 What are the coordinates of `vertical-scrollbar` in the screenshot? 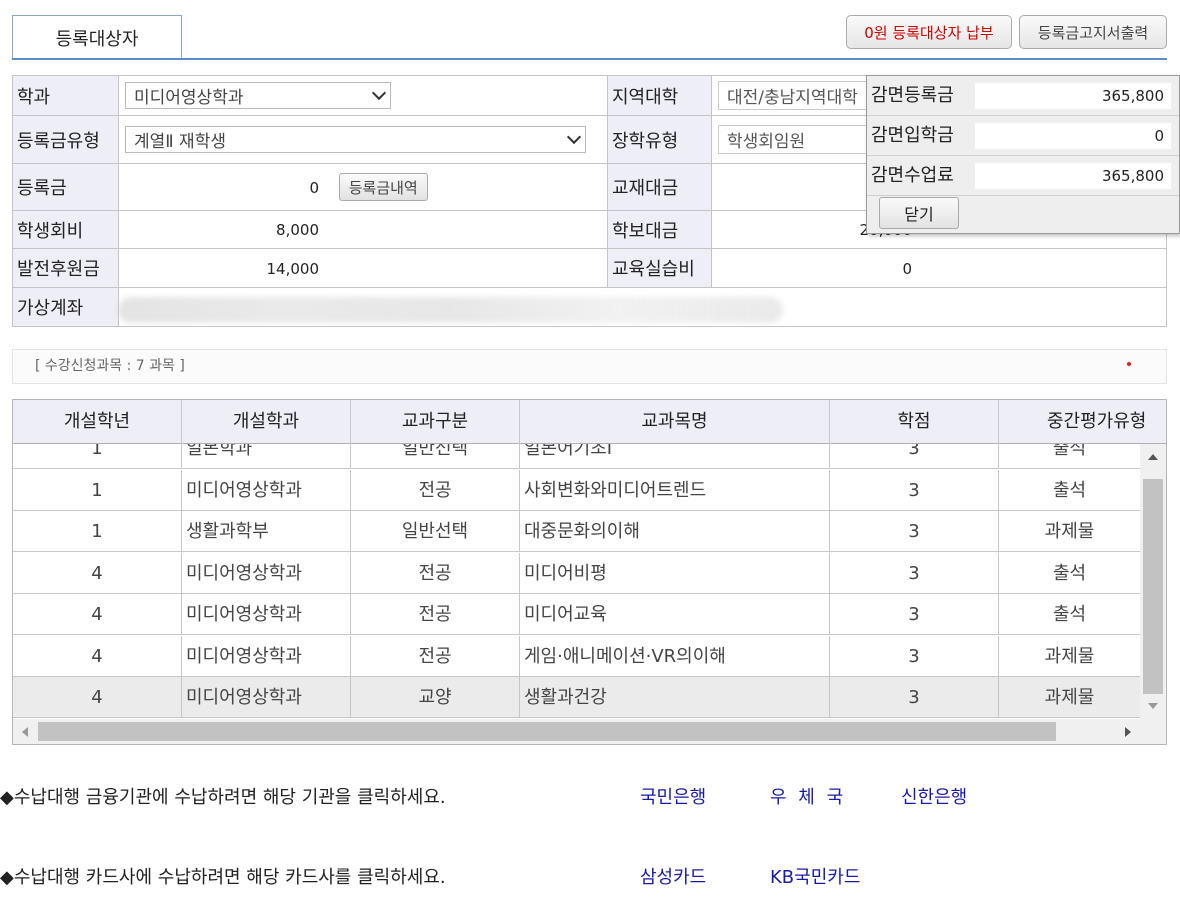 It's located at (1153, 581).